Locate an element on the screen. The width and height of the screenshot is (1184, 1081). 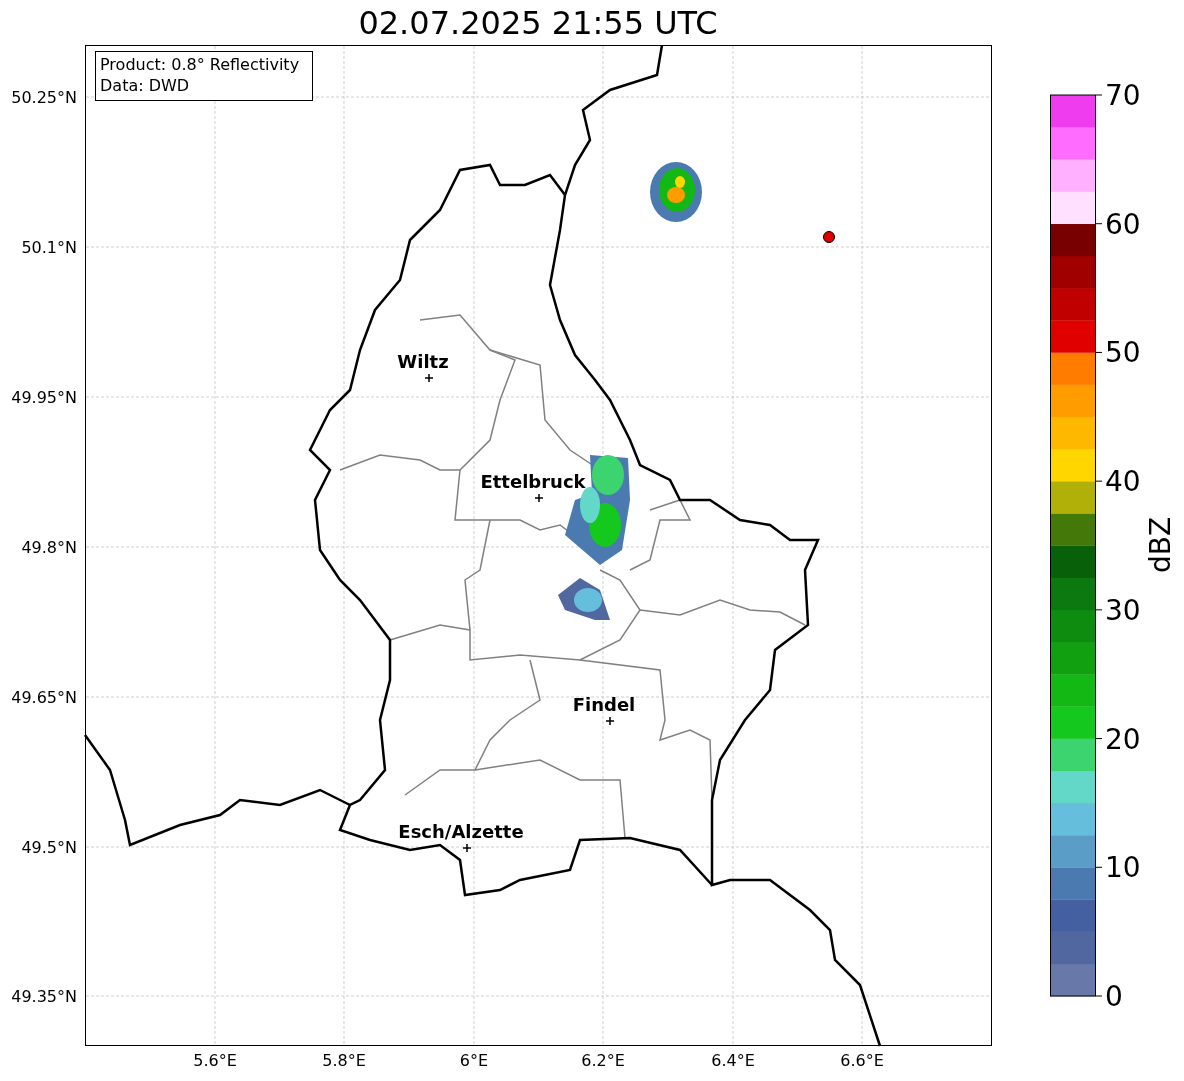
axis-tick-label: 6.4°E is located at coordinates (733, 1060).